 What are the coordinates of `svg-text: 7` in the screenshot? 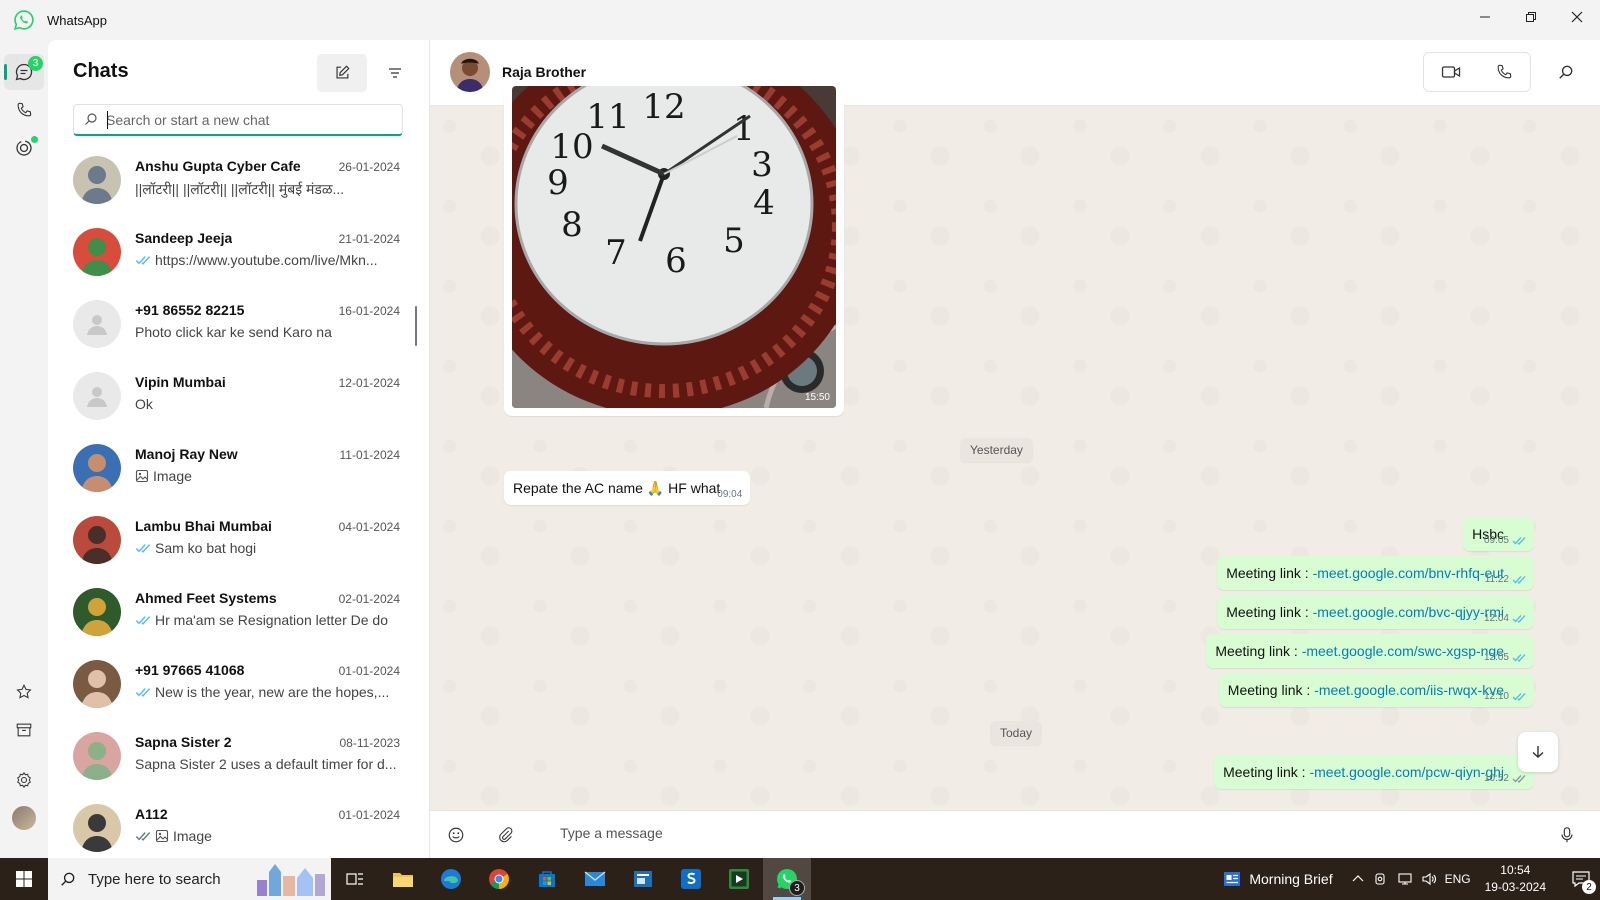 It's located at (616, 253).